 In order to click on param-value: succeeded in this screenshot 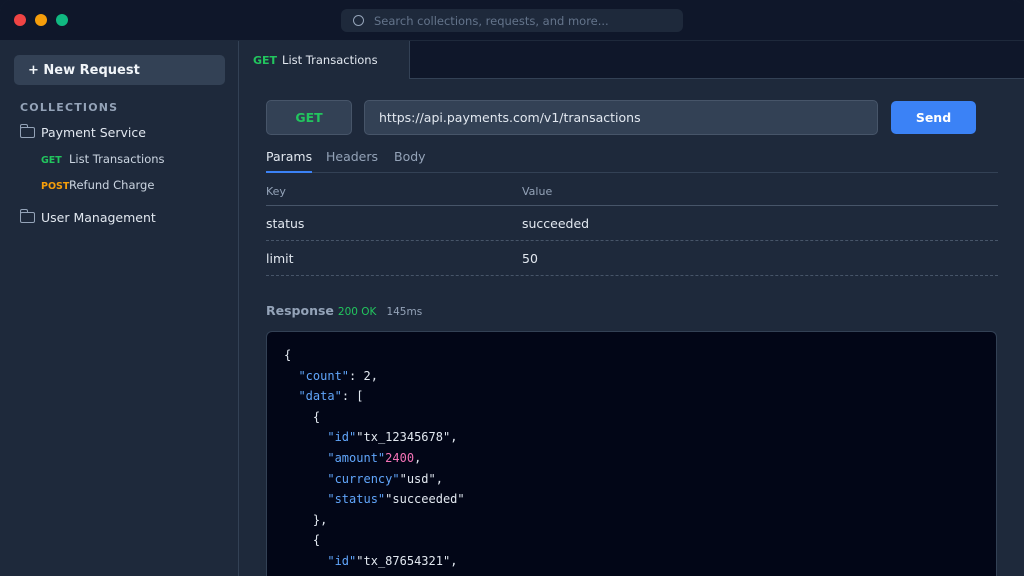, I will do `click(555, 223)`.